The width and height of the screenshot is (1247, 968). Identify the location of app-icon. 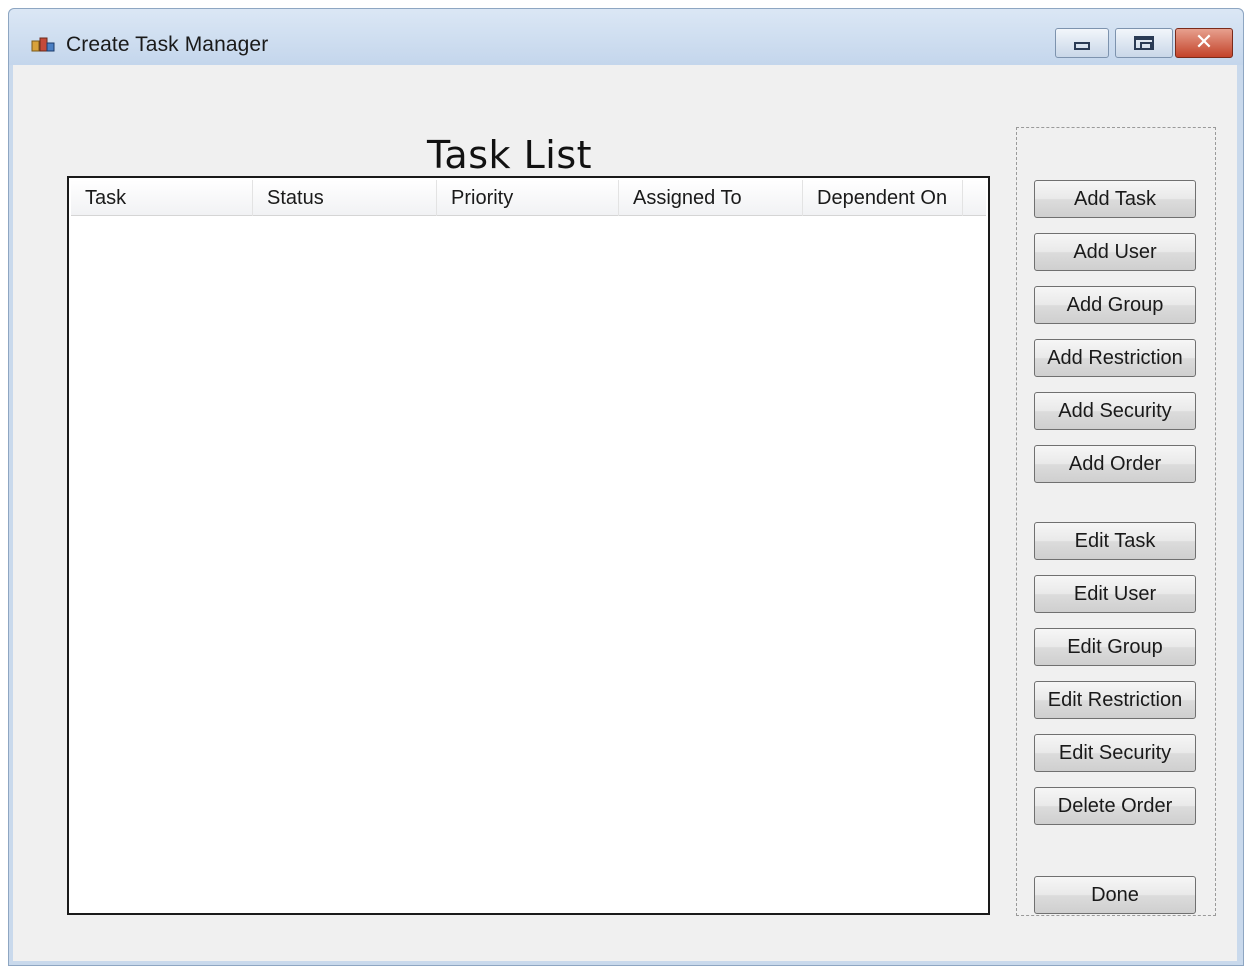
(43, 44).